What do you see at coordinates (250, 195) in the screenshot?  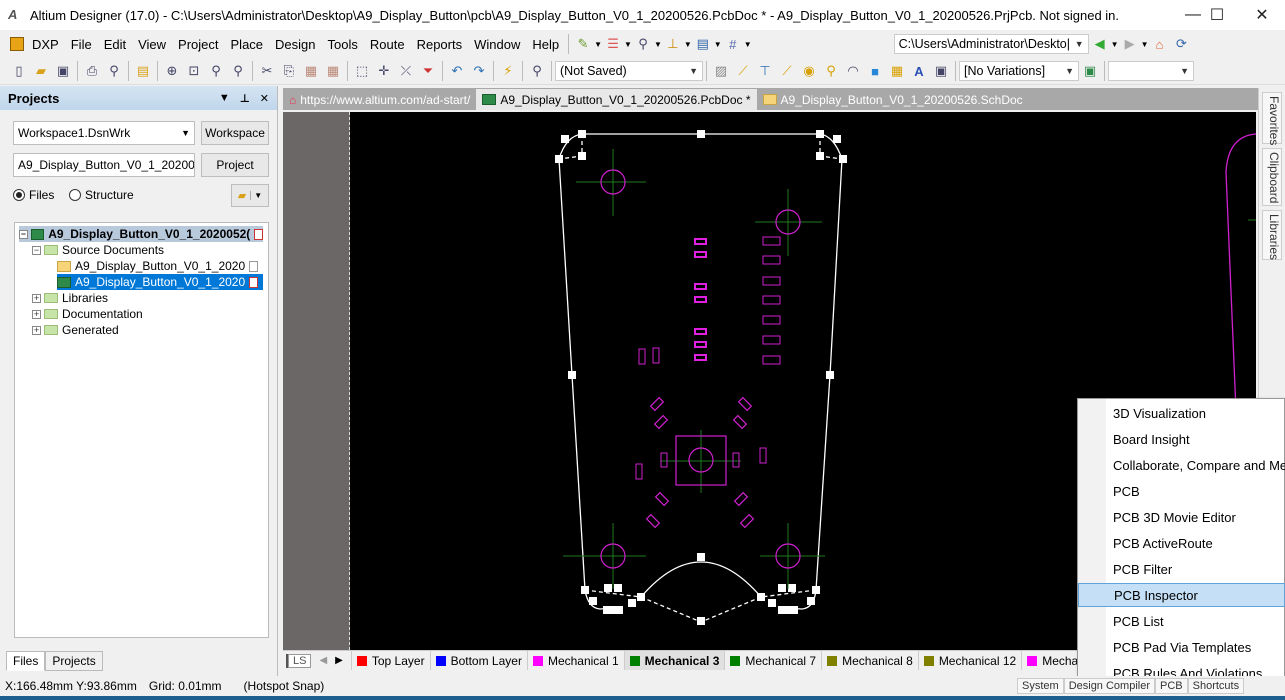 I see `project-options-button: ▰ ▼` at bounding box center [250, 195].